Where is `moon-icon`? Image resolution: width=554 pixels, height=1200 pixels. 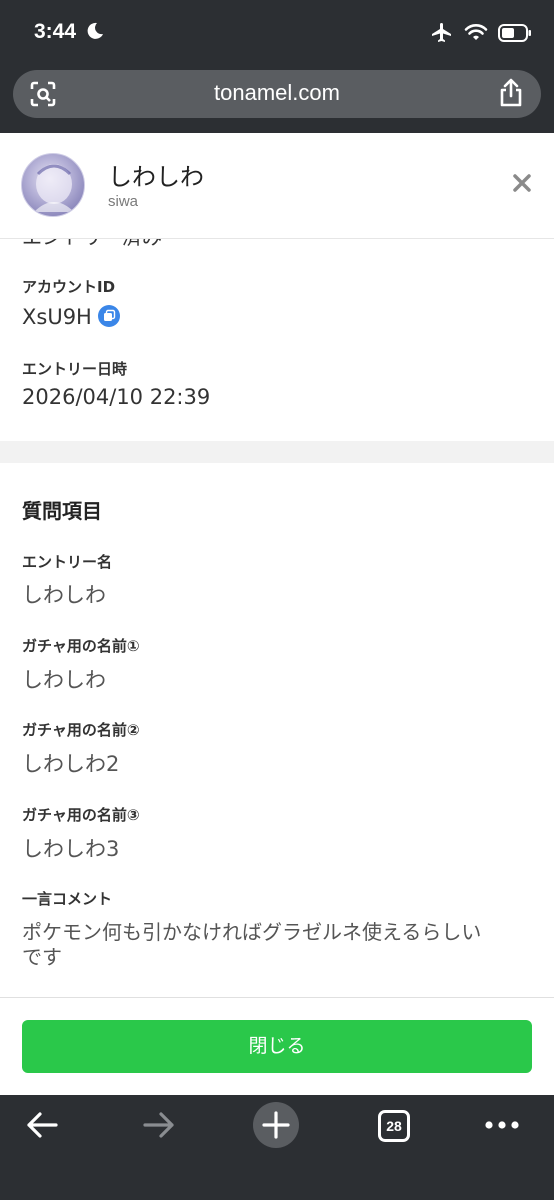
moon-icon is located at coordinates (95, 30).